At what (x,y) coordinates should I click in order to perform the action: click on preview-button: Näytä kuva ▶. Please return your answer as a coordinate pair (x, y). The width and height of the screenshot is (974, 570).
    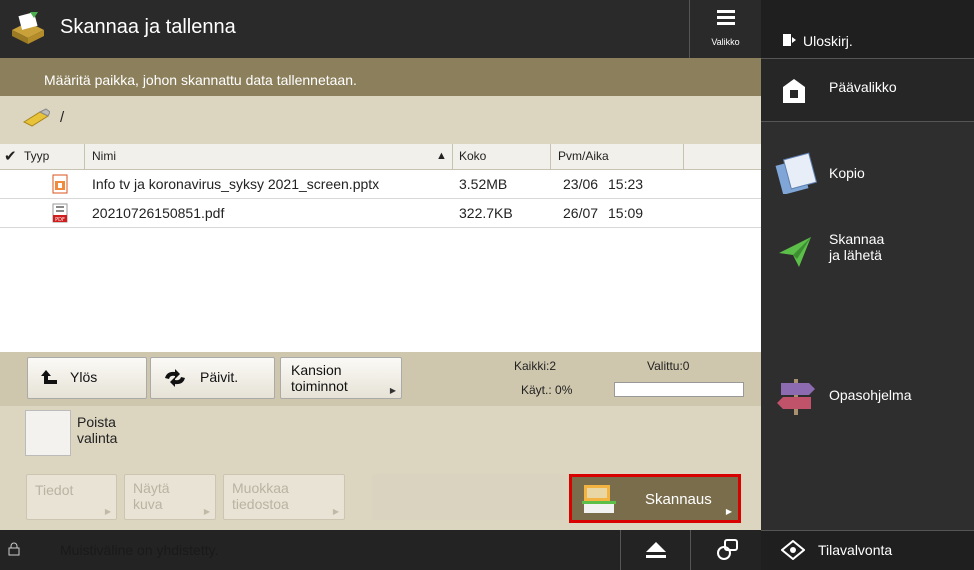
    Looking at the image, I should click on (170, 497).